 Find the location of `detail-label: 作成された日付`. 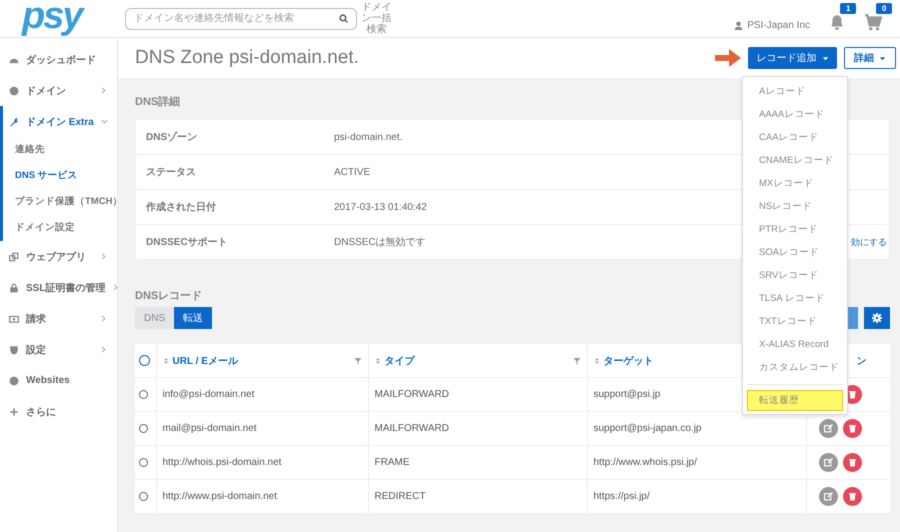

detail-label: 作成された日付 is located at coordinates (181, 207).